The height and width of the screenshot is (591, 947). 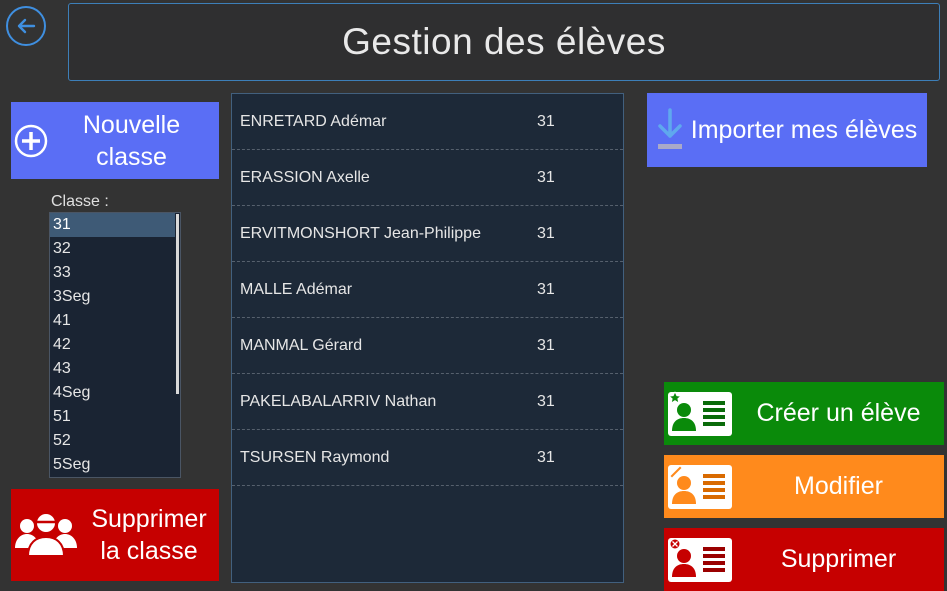 I want to click on plus-circle-icon, so click(x=31, y=140).